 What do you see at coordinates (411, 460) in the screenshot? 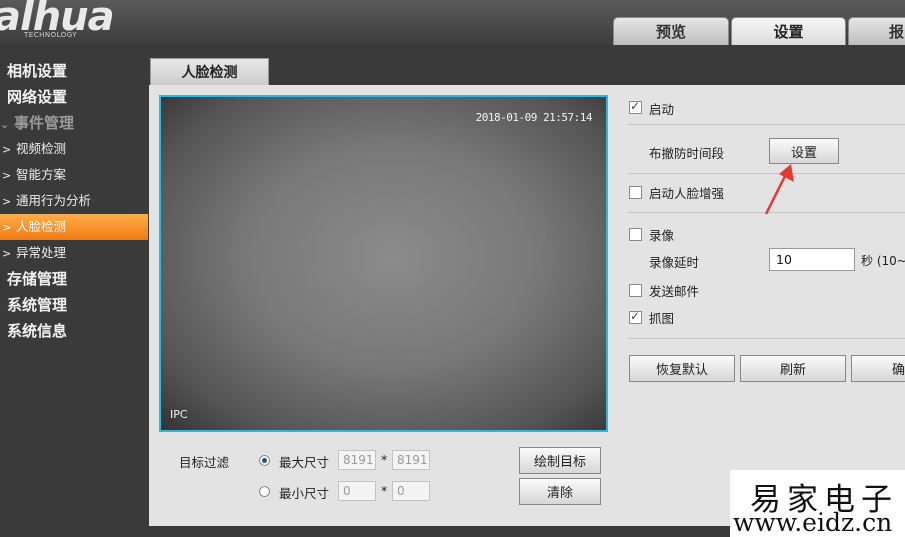
I see `max-height-input: 8191` at bounding box center [411, 460].